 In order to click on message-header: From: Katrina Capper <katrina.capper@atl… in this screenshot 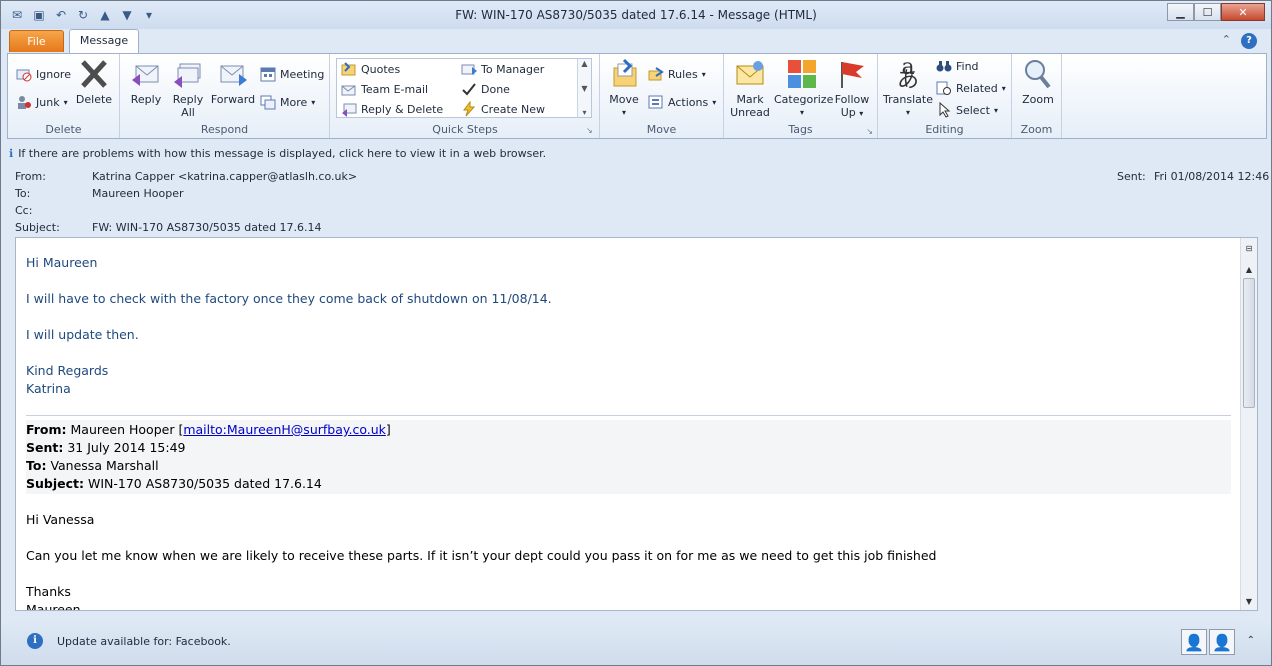, I will do `click(636, 204)`.